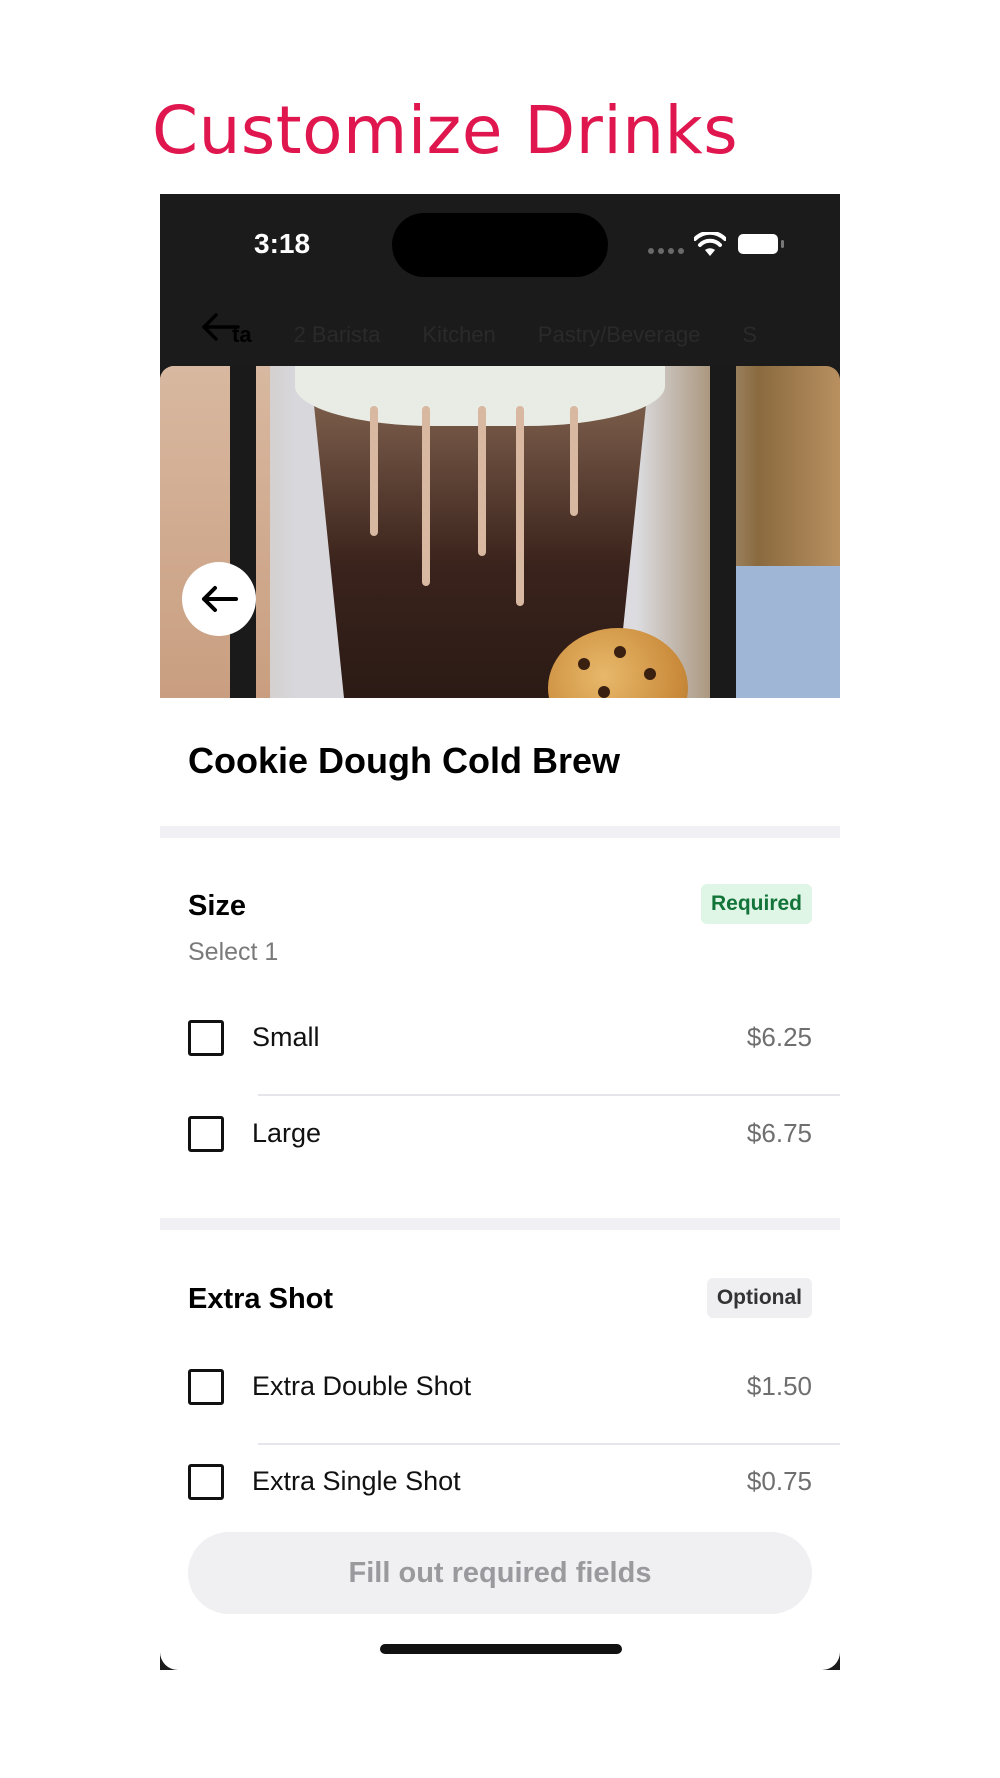 This screenshot has width=1000, height=1778. What do you see at coordinates (286, 1037) in the screenshot?
I see `option-label: Small` at bounding box center [286, 1037].